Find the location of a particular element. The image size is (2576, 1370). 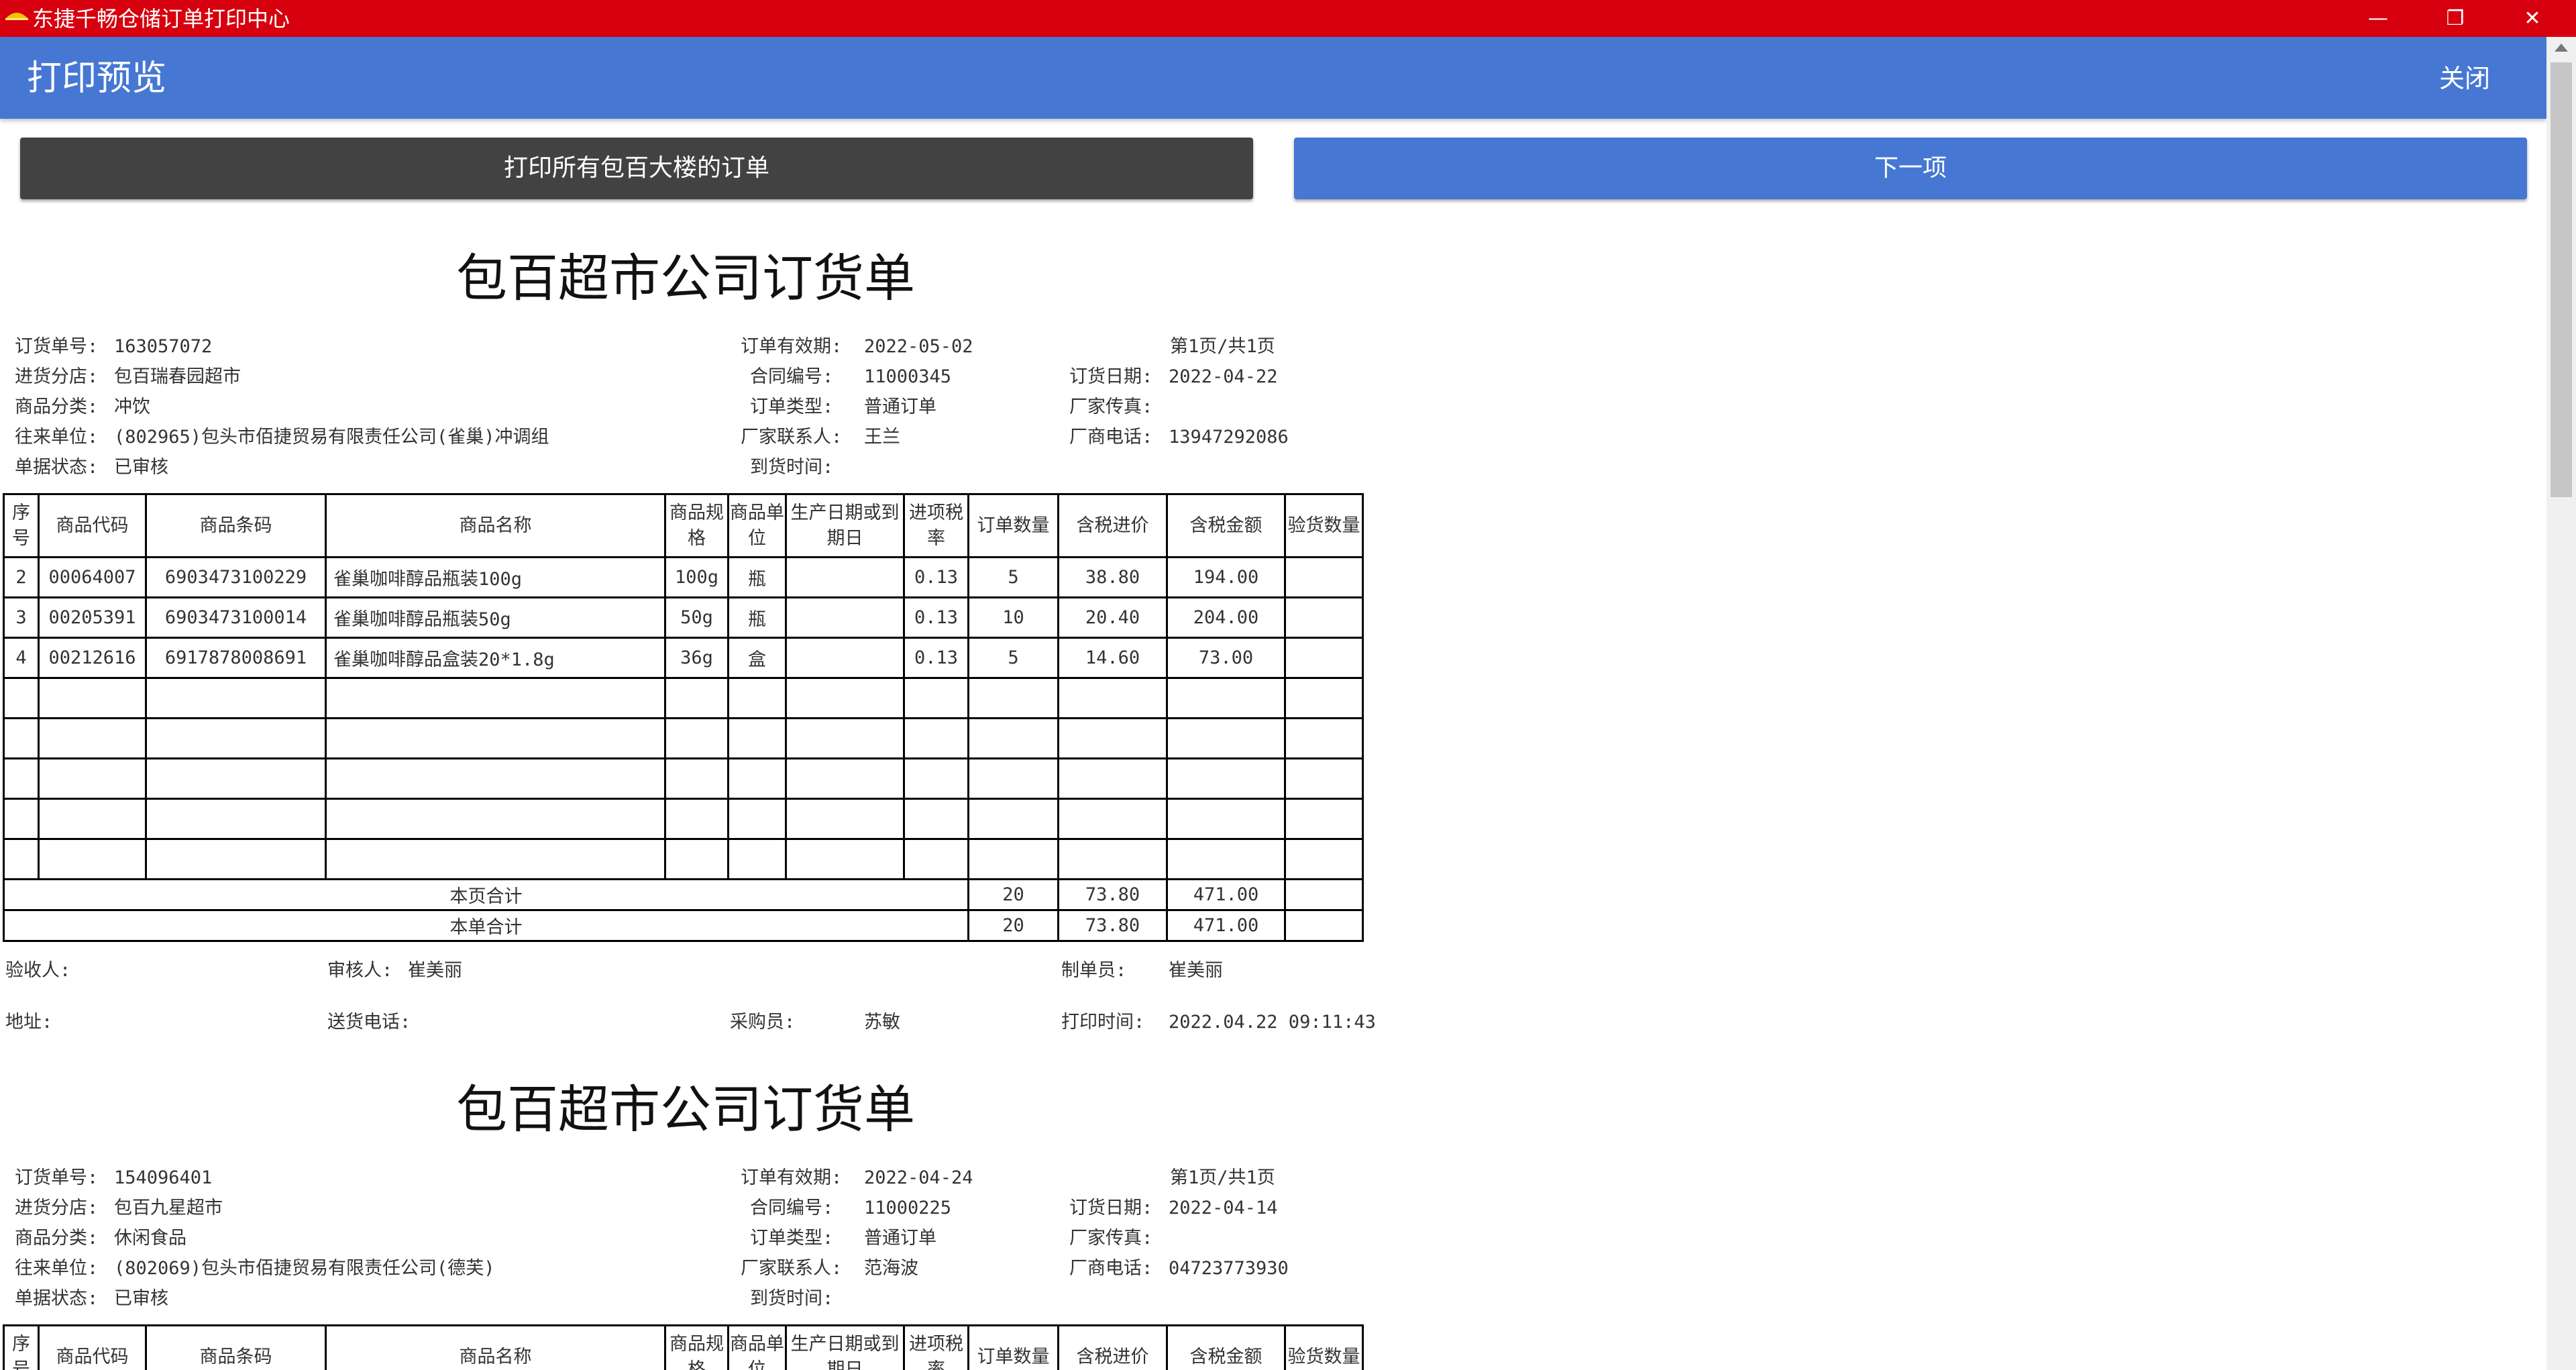

table-cell: 10 is located at coordinates (1013, 617).